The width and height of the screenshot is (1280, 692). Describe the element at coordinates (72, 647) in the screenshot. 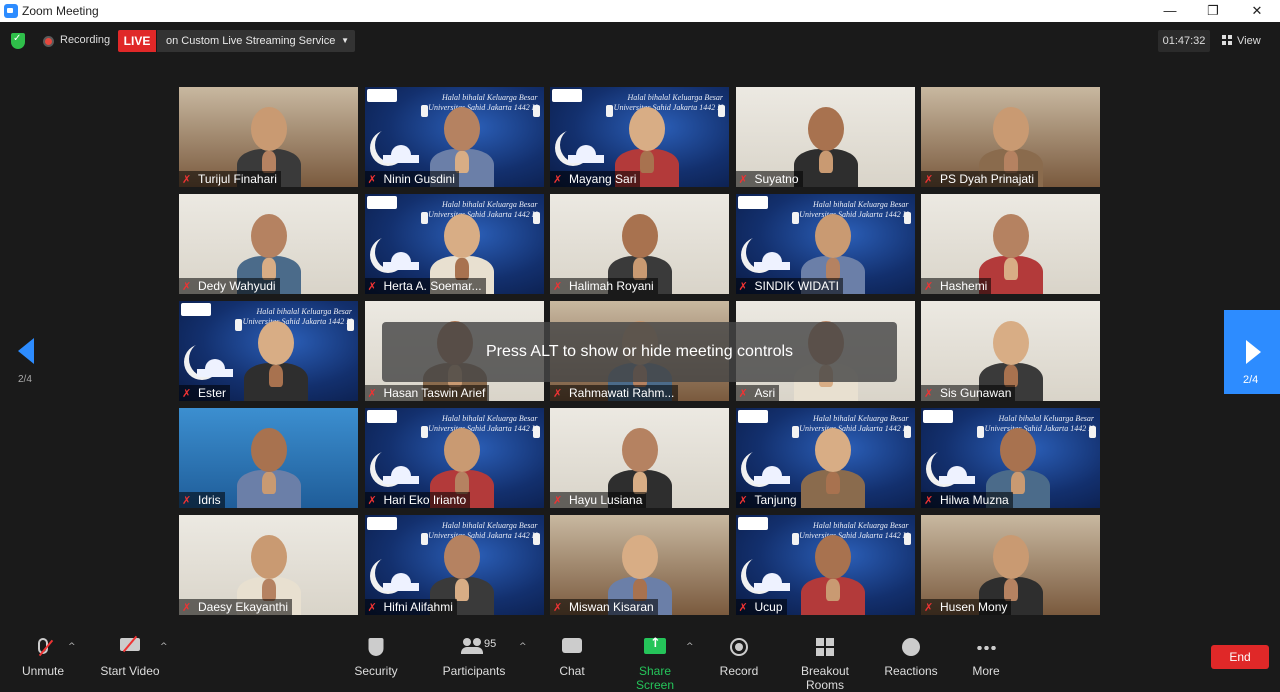

I see `audio-options-caret-icon: ^` at that location.